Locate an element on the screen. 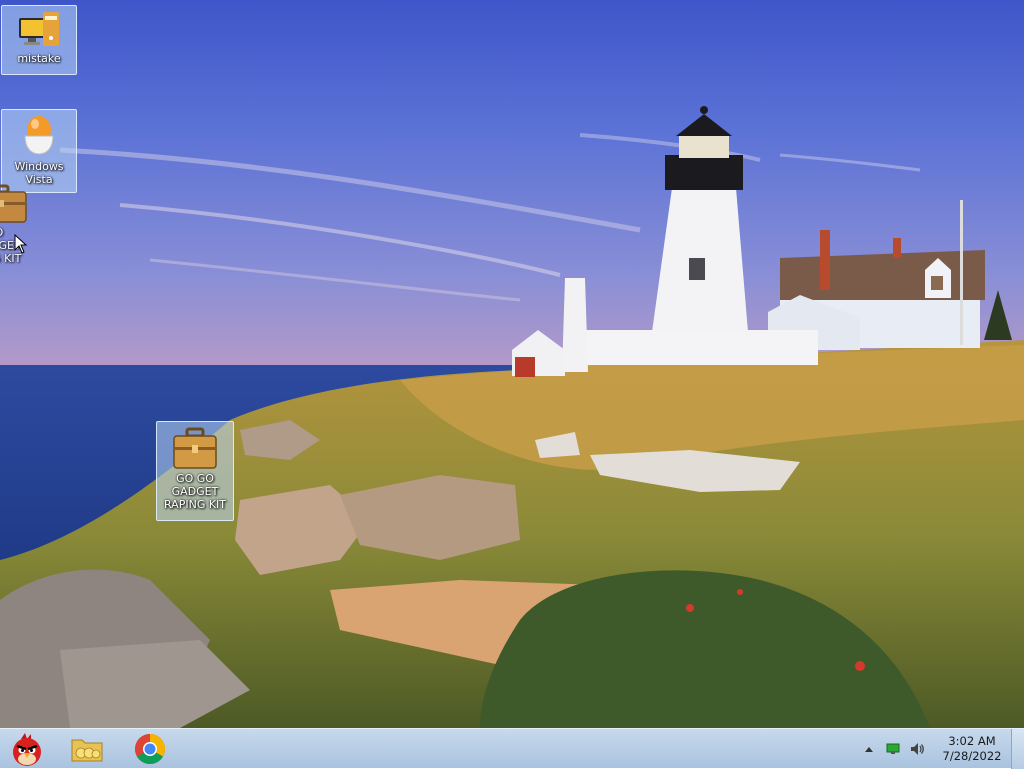 The height and width of the screenshot is (769, 1024). network-icon is located at coordinates (893, 748).